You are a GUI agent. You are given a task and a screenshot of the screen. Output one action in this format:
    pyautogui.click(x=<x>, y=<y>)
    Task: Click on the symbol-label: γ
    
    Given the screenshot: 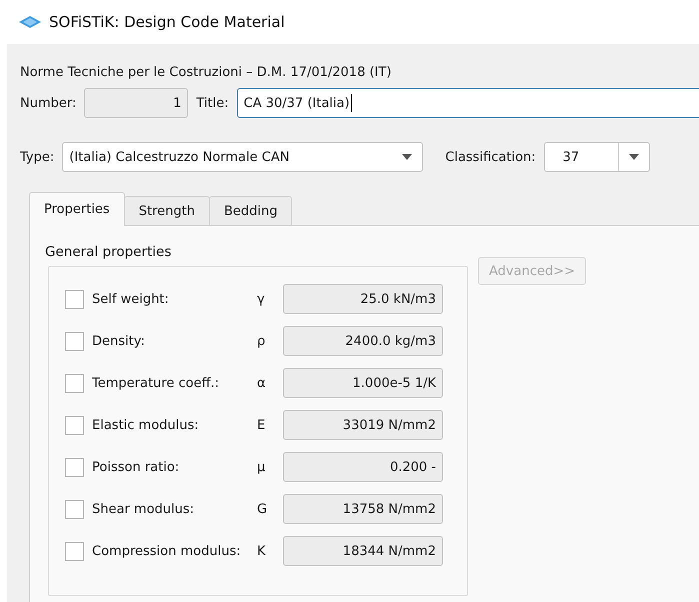 What is the action you would take?
    pyautogui.click(x=261, y=299)
    